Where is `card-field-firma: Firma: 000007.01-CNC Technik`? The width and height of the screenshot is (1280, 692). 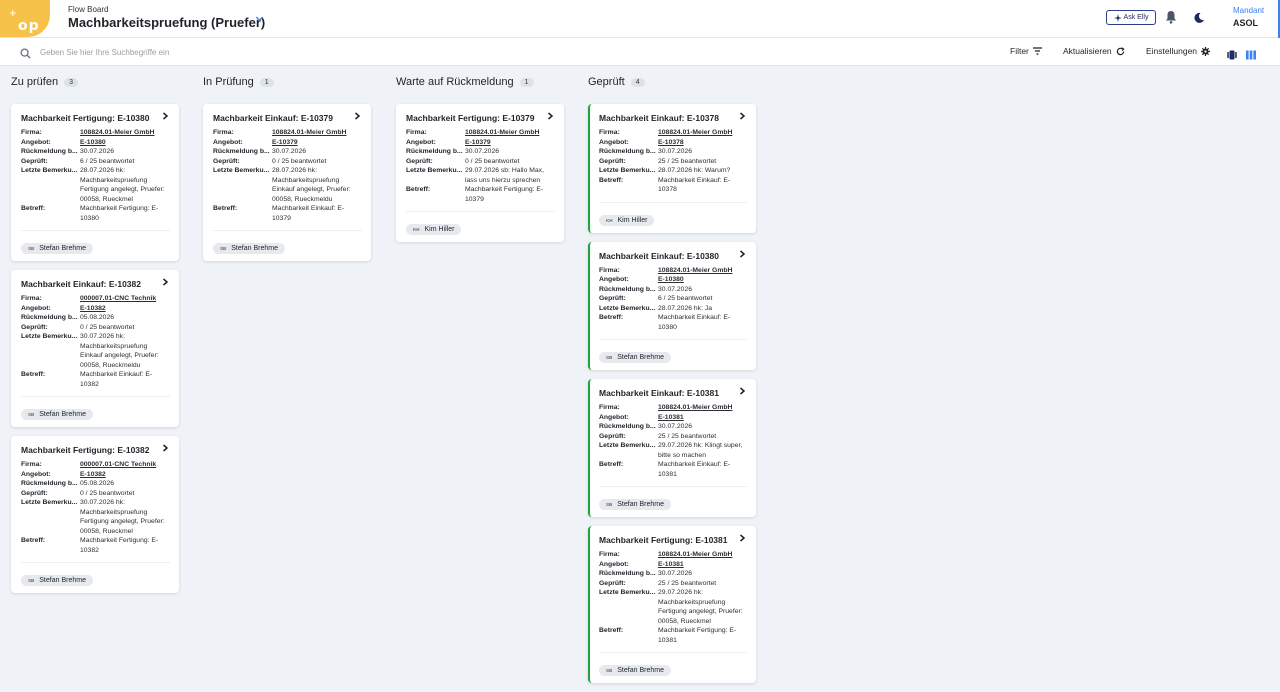
card-field-firma: Firma: 000007.01-CNC Technik is located at coordinates (95, 299).